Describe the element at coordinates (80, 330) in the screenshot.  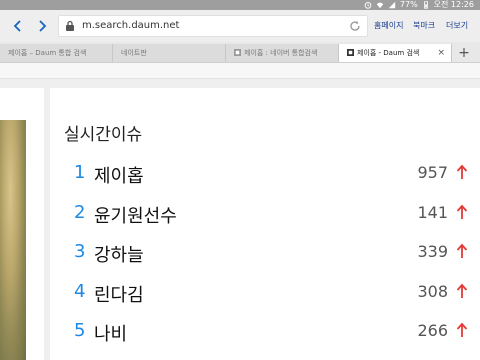
I see `issue-rank: 5` at that location.